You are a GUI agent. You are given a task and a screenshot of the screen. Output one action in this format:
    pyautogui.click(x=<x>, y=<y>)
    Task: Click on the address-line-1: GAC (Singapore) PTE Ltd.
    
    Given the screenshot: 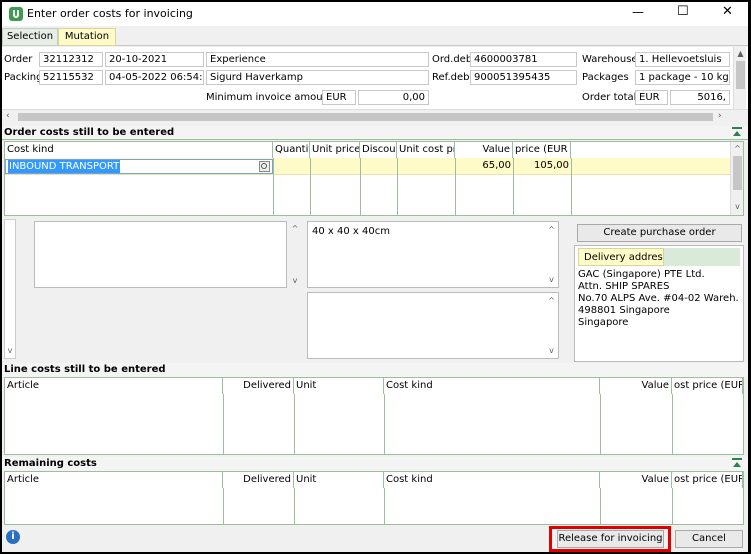 What is the action you would take?
    pyautogui.click(x=641, y=274)
    